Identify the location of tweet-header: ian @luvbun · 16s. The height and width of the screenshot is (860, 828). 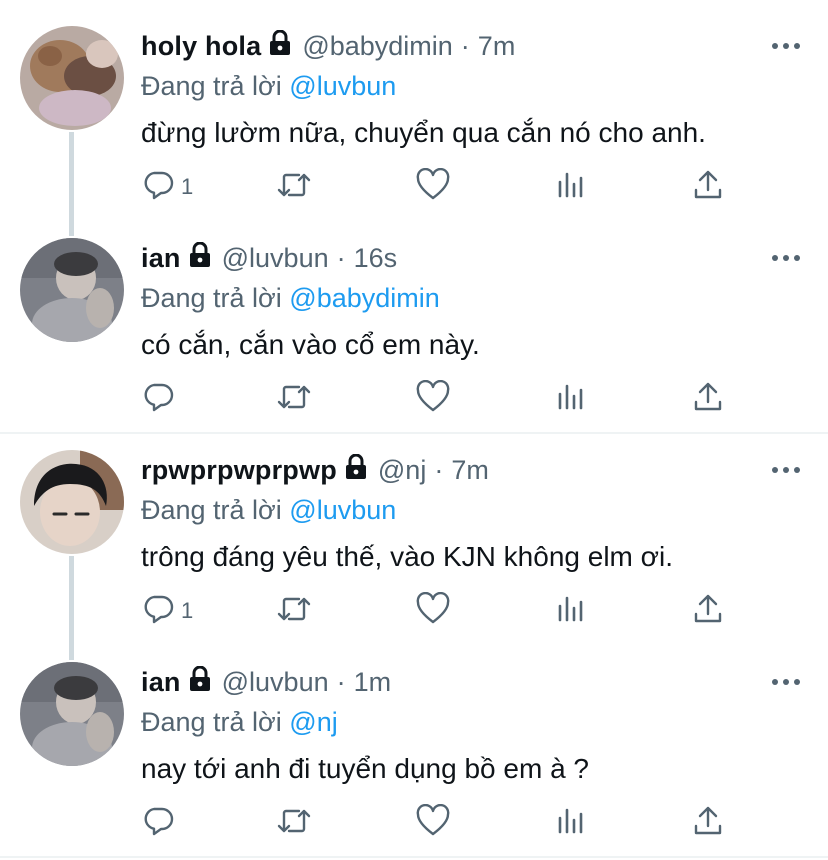
(269, 258).